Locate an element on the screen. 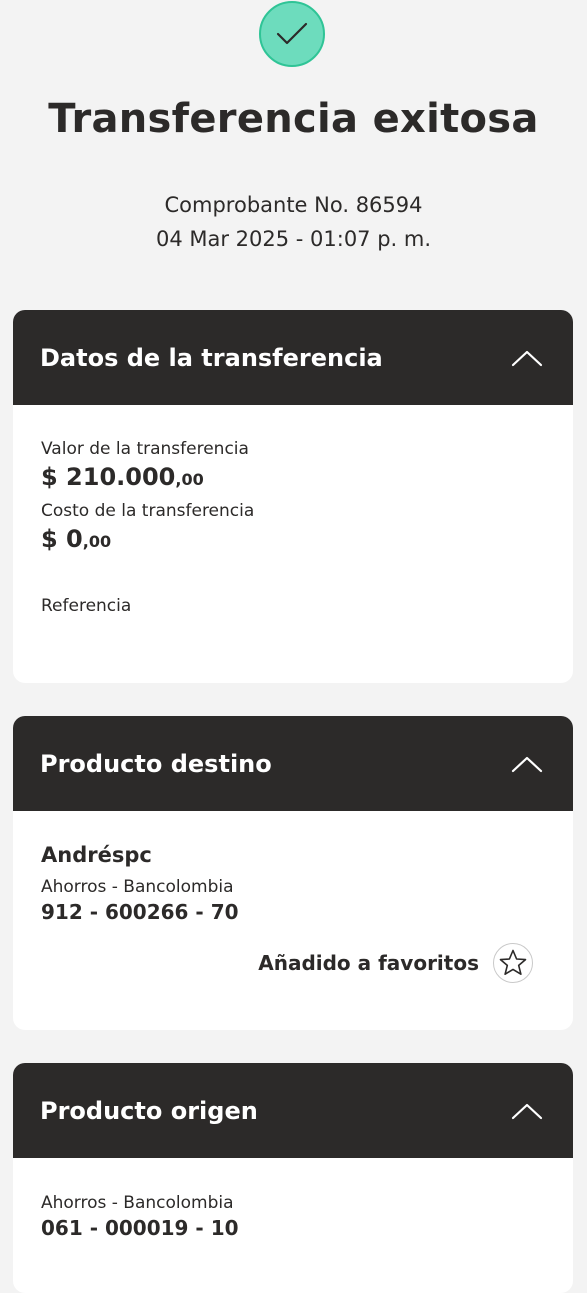 This screenshot has height=1293, width=587. transfer-details-header: Datos de la transferencia is located at coordinates (293, 357).